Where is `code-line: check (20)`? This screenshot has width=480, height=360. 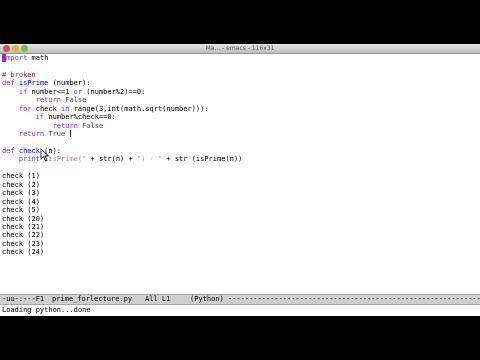
code-line: check (20) is located at coordinates (23, 219).